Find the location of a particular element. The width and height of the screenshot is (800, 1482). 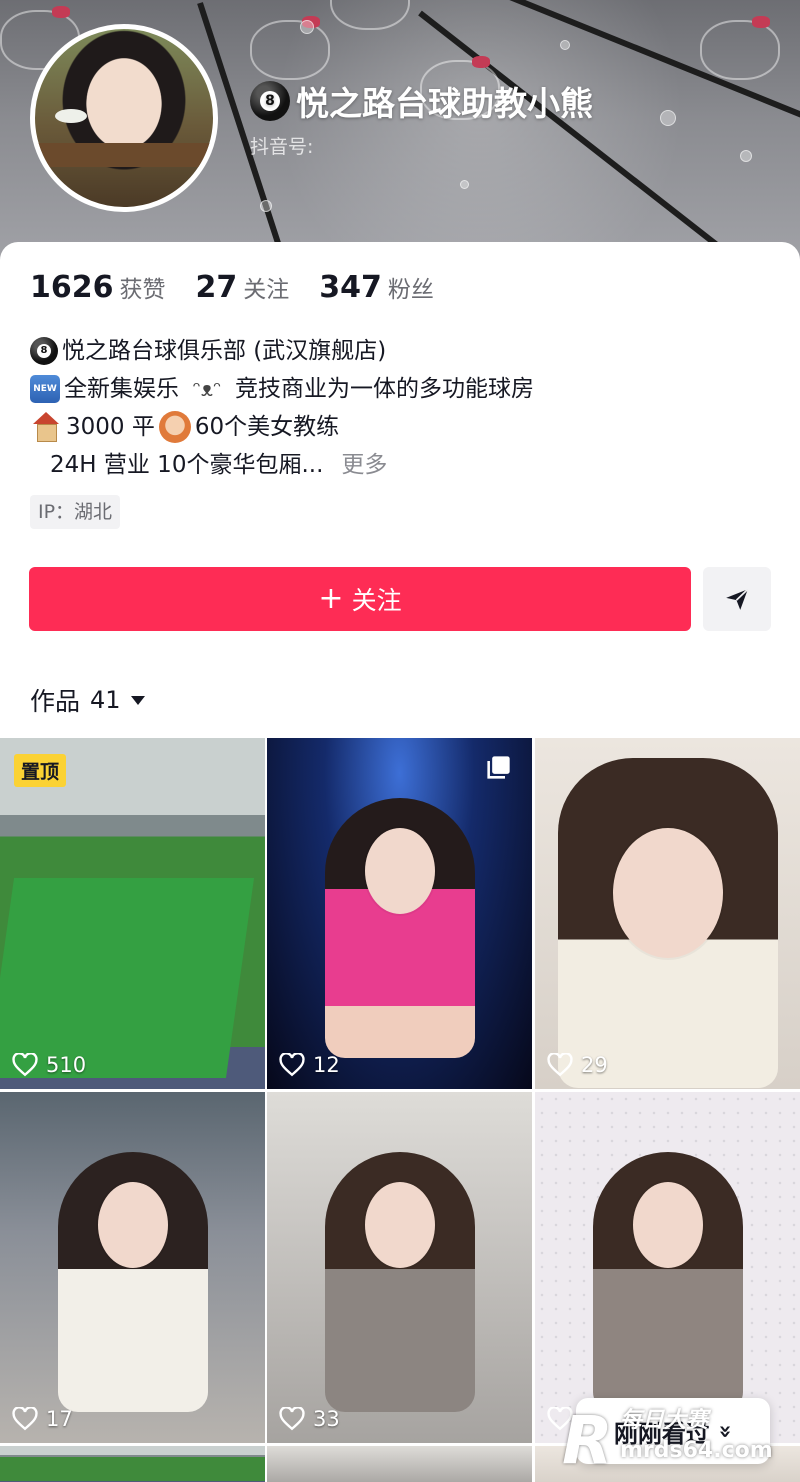

tab-works: 作品 41 is located at coordinates (87, 700).